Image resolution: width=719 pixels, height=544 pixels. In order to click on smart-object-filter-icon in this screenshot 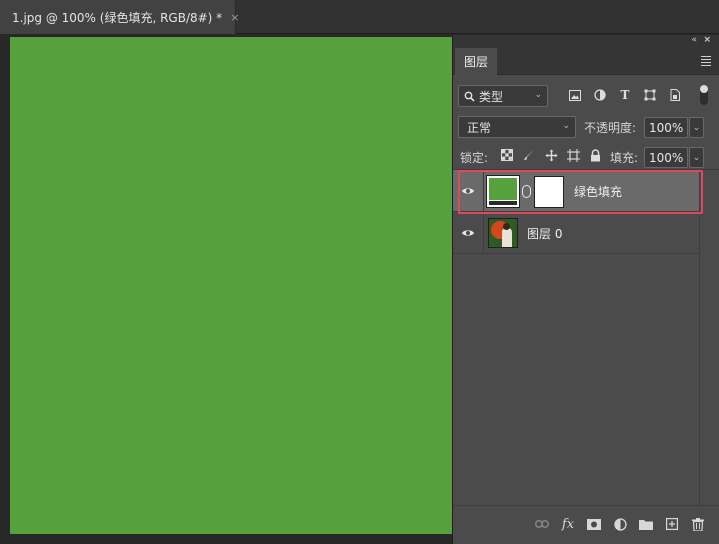, I will do `click(675, 95)`.